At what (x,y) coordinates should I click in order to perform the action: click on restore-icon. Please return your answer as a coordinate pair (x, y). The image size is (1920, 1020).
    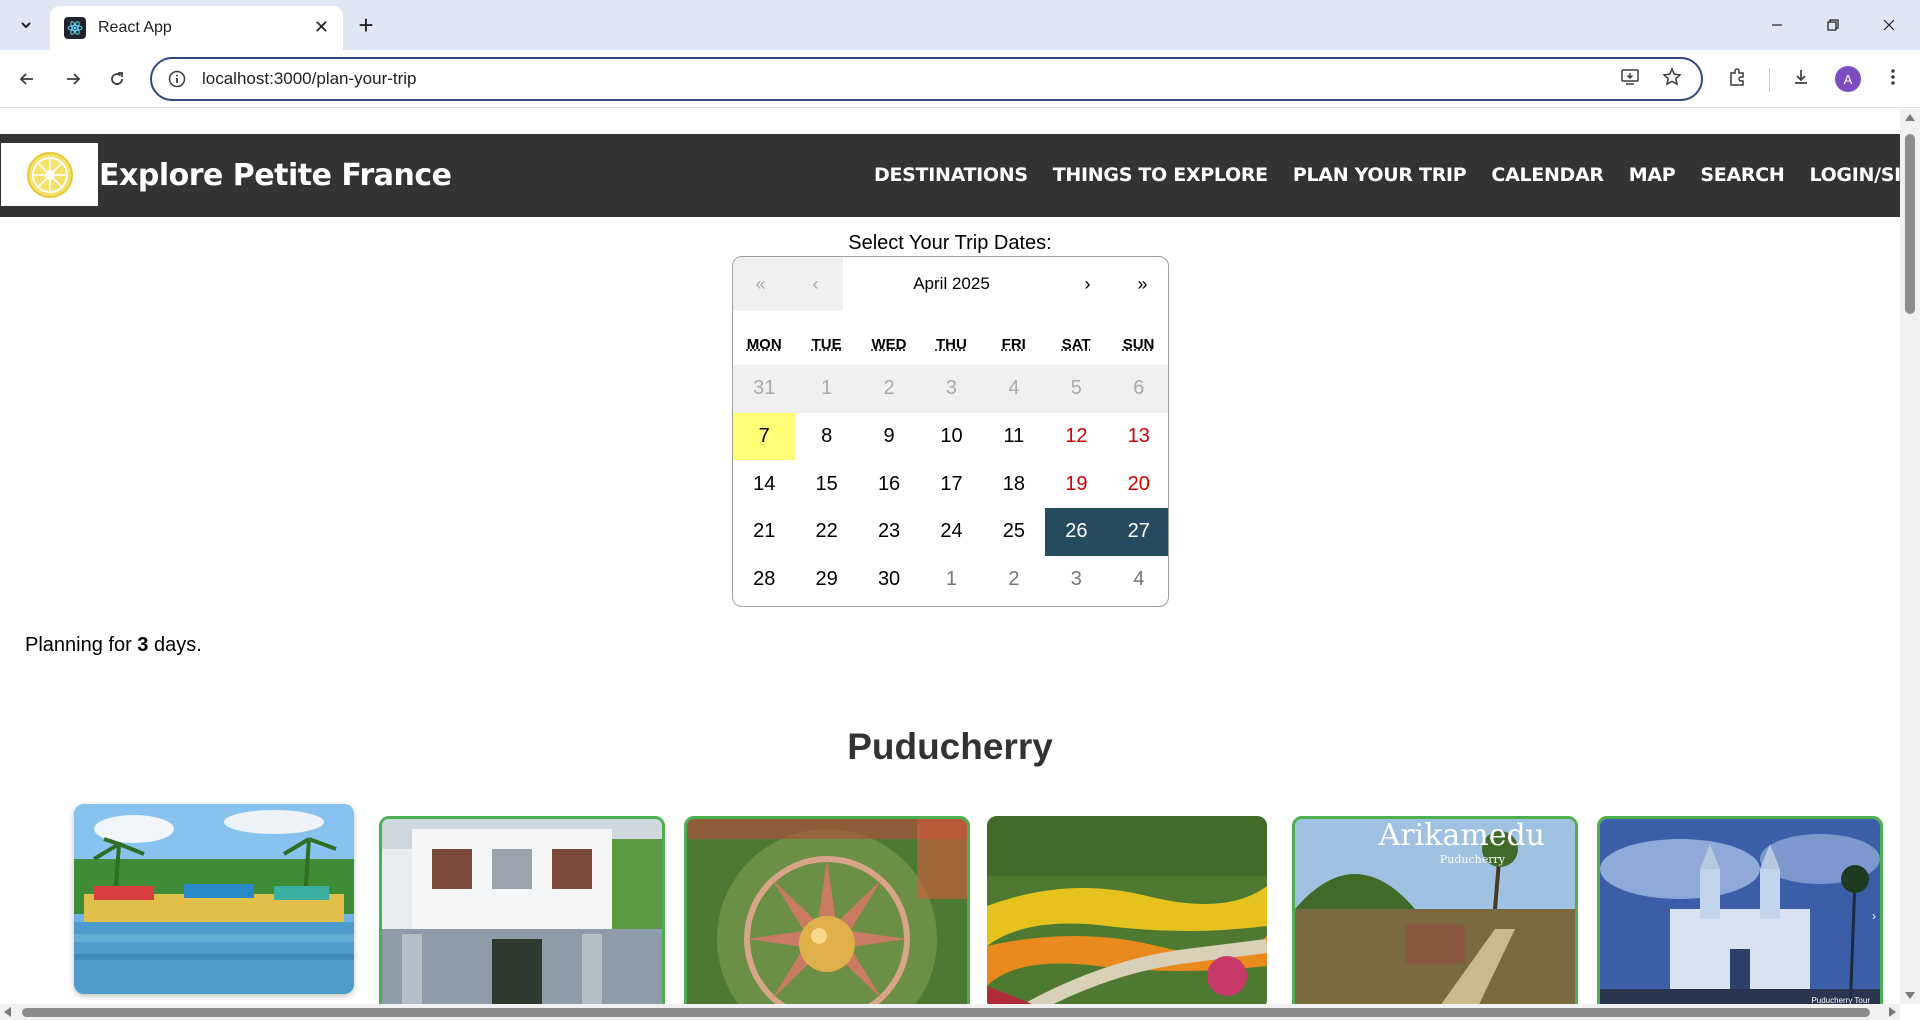
    Looking at the image, I should click on (1833, 25).